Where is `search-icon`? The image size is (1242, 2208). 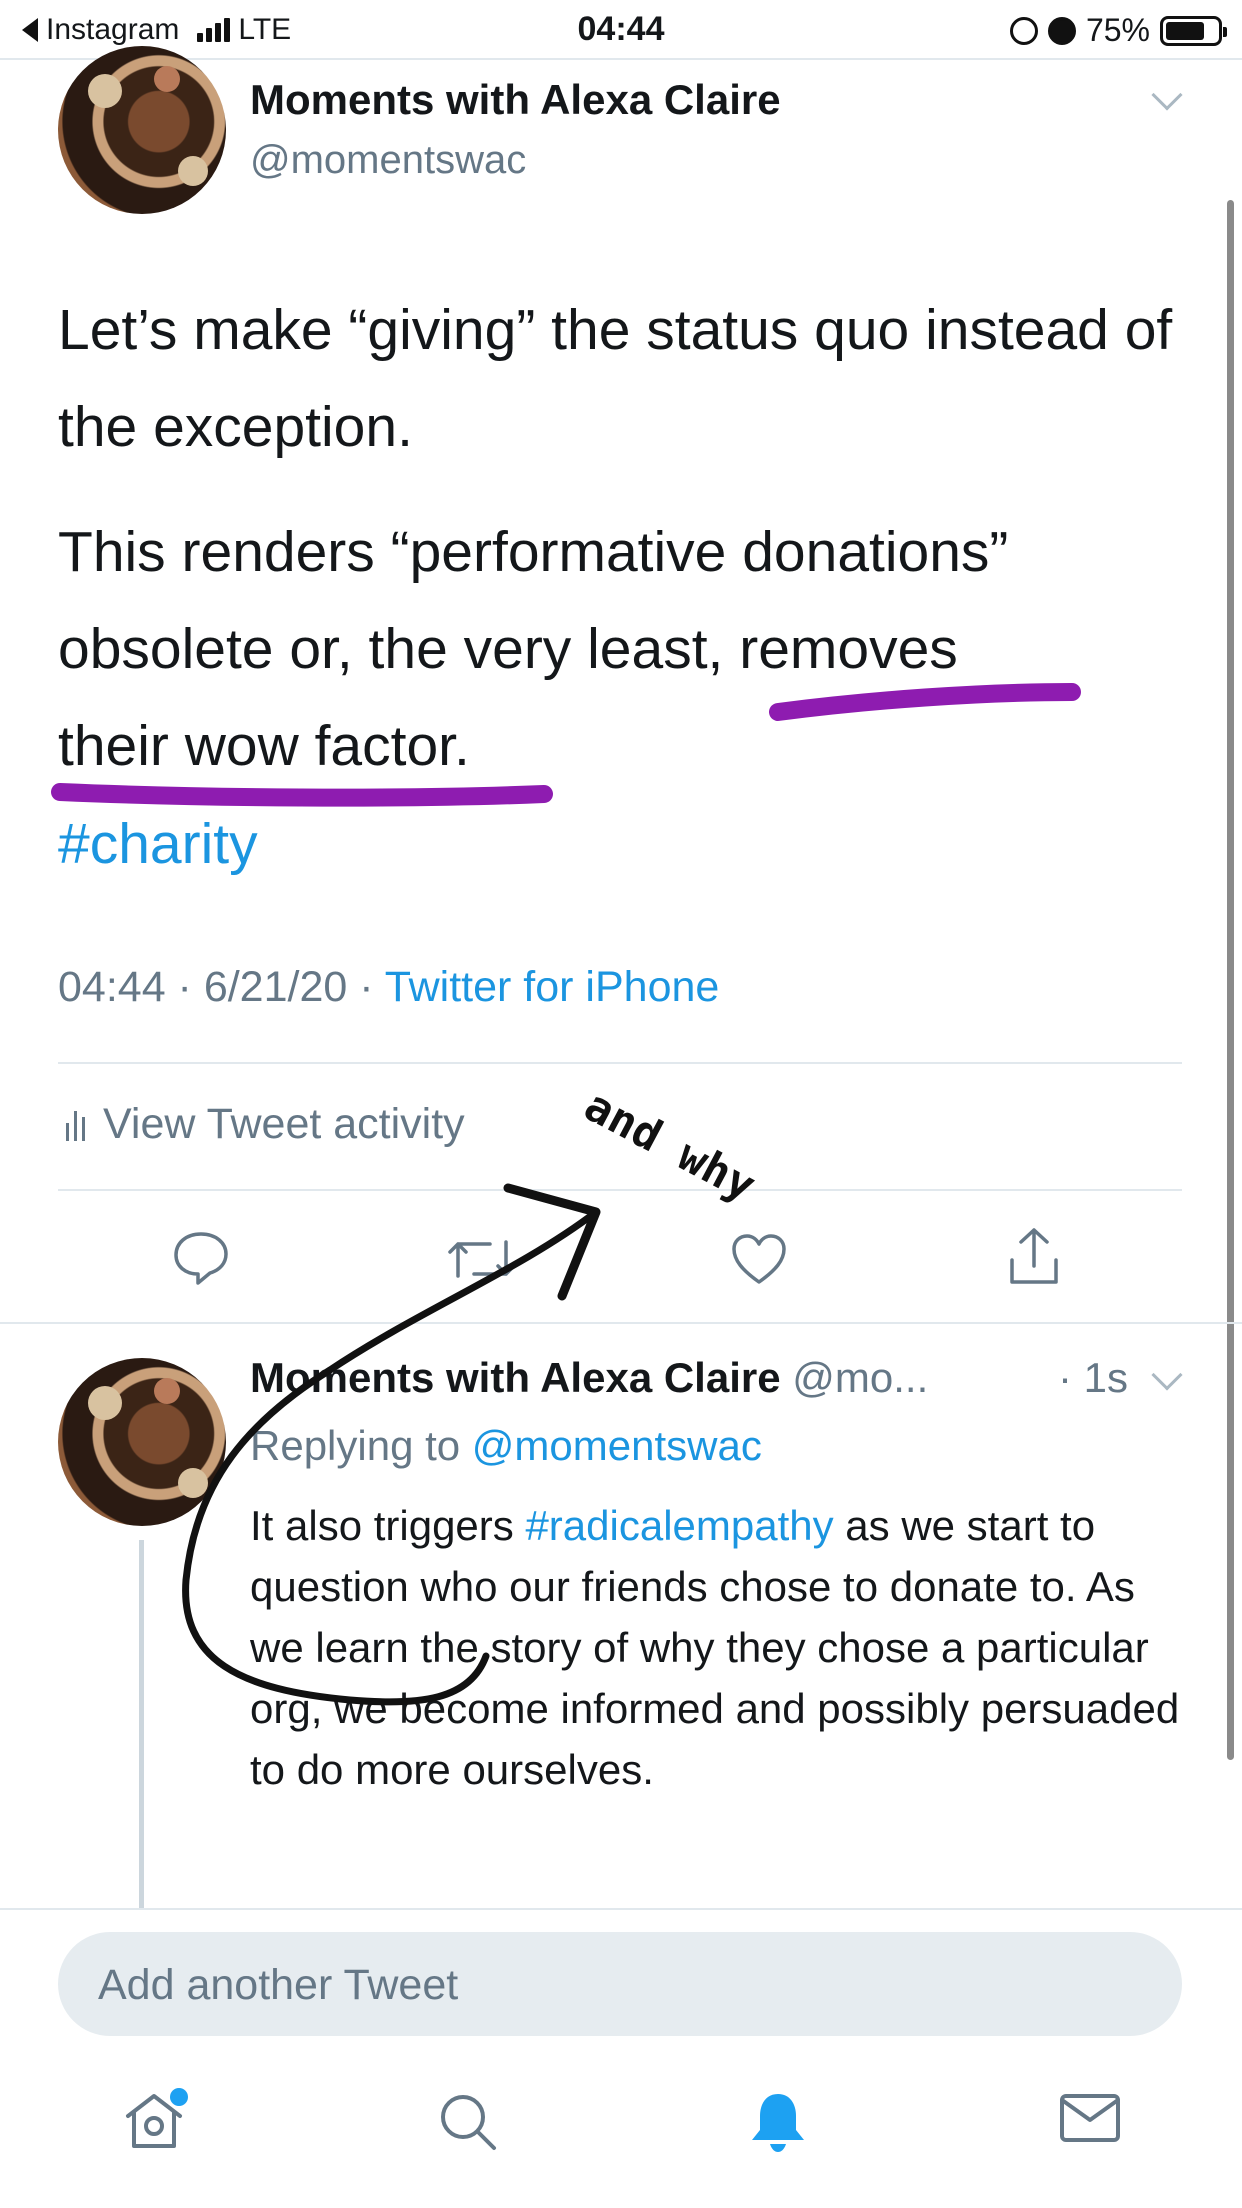
search-icon is located at coordinates (468, 2122).